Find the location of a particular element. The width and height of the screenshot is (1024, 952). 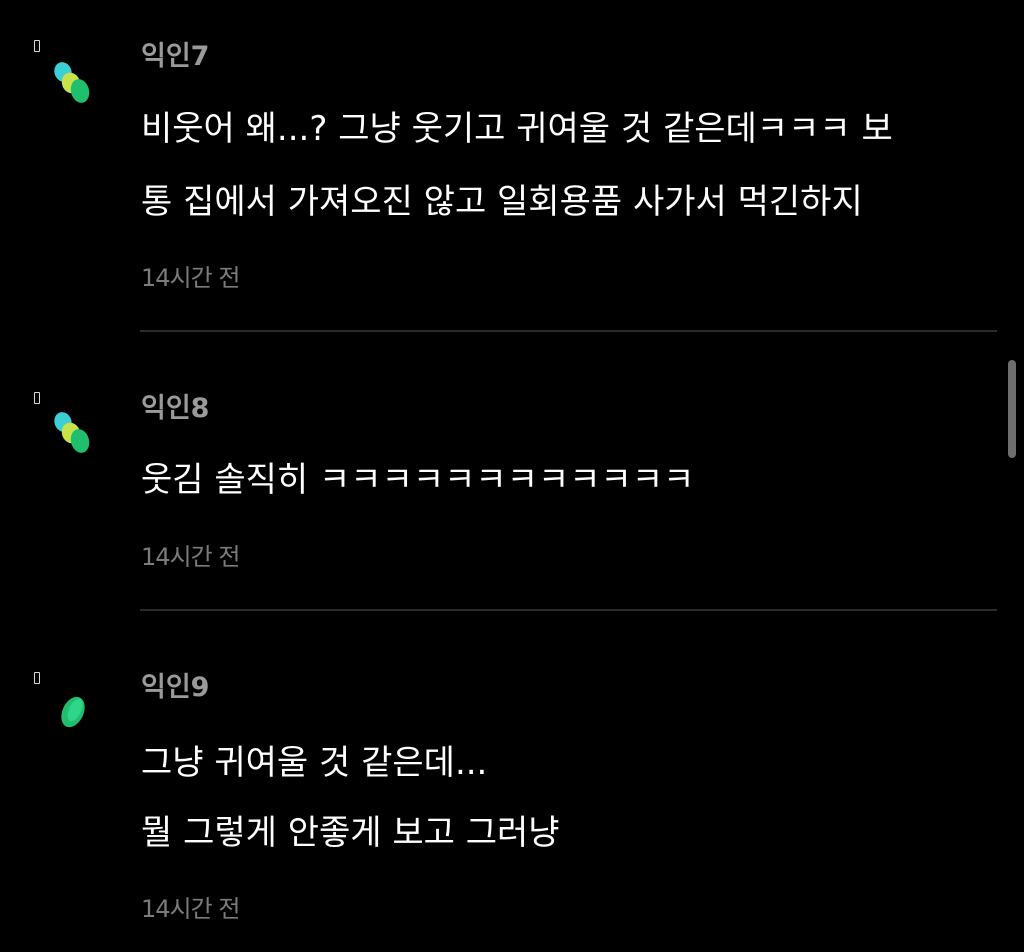

comment-author: 익인9 is located at coordinates (175, 687).